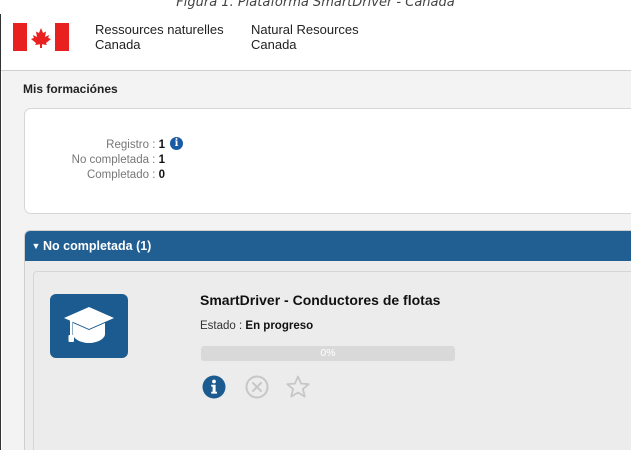  Describe the element at coordinates (159, 37) in the screenshot. I see `org-name-french: Ressources naturelles Canada` at that location.